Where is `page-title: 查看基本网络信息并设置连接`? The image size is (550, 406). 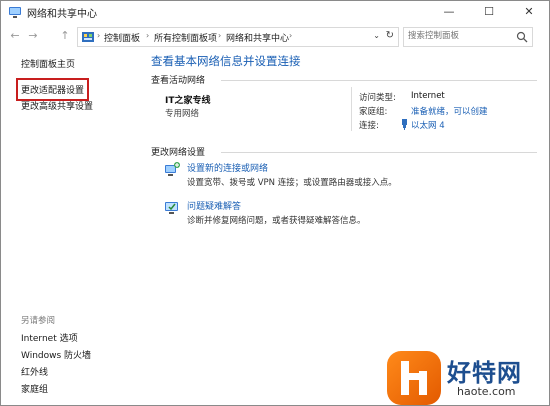
page-title: 查看基本网络信息并设置连接 is located at coordinates (226, 61).